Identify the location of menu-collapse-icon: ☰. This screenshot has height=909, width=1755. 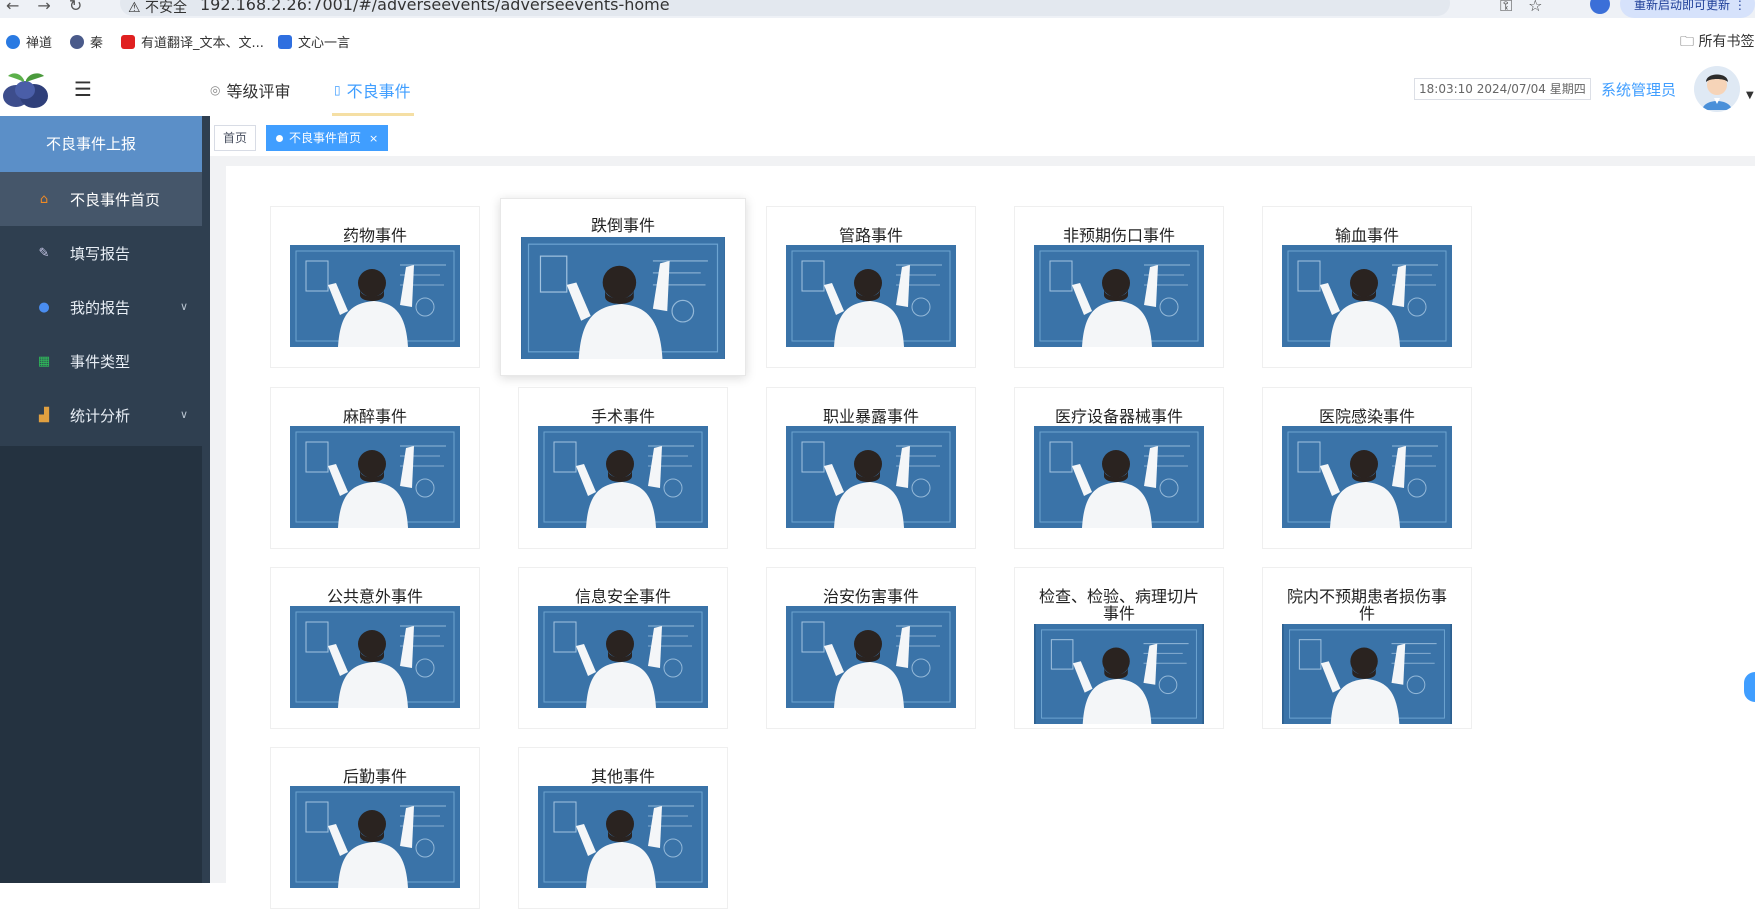
(83, 89).